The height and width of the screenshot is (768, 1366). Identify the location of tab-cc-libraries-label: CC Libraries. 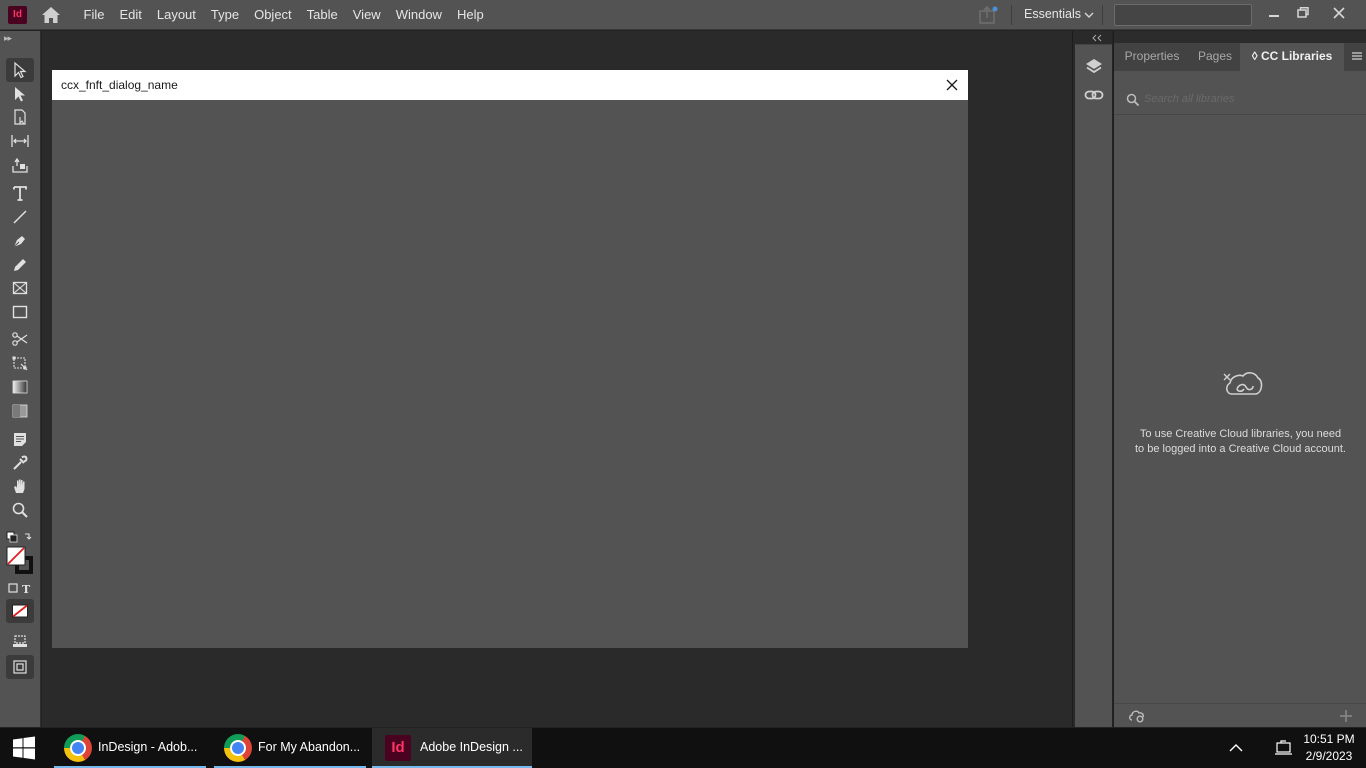
(1296, 56).